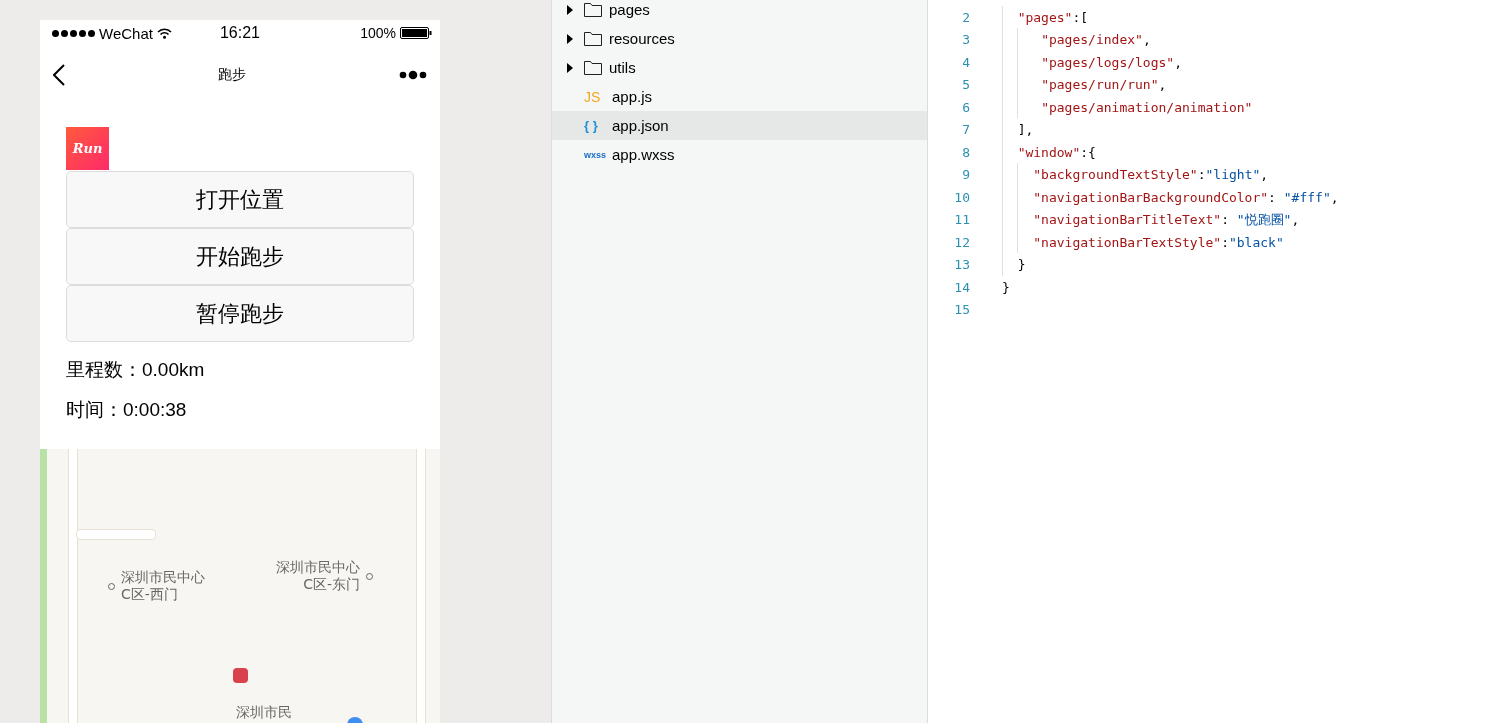 The image size is (1498, 723). I want to click on code-line: "pages/run/run",, so click(1104, 85).